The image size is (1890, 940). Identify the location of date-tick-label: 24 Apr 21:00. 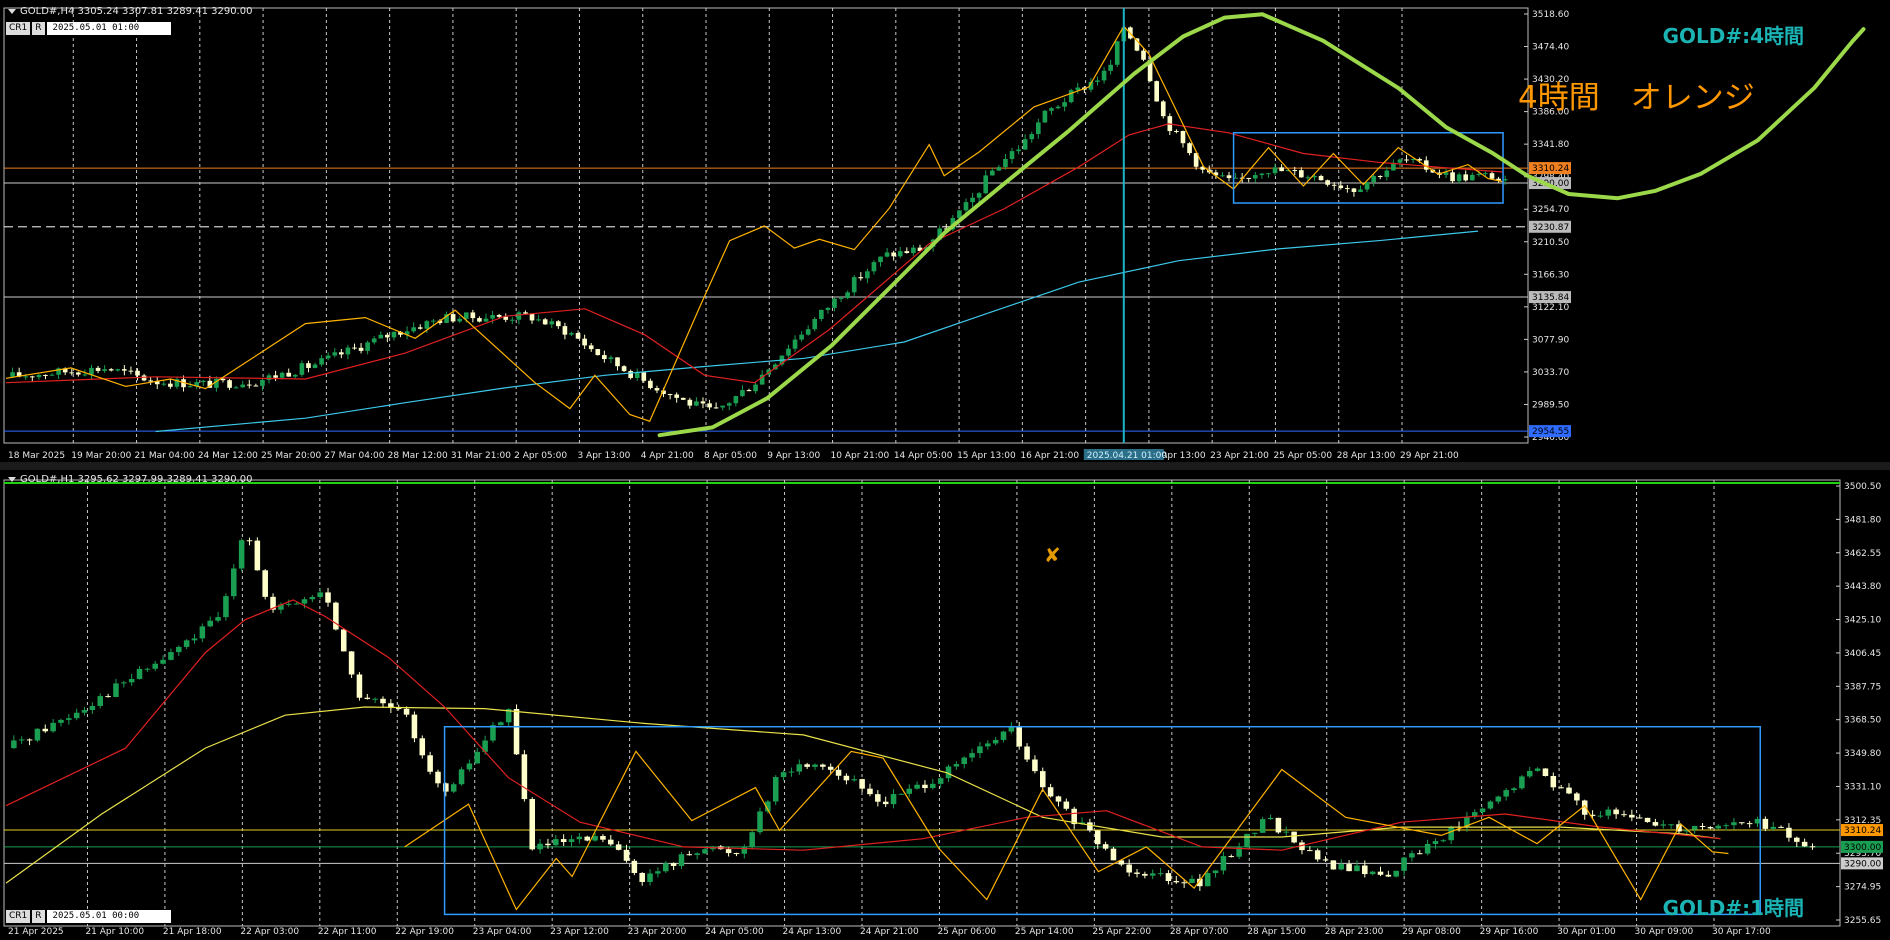
(889, 932).